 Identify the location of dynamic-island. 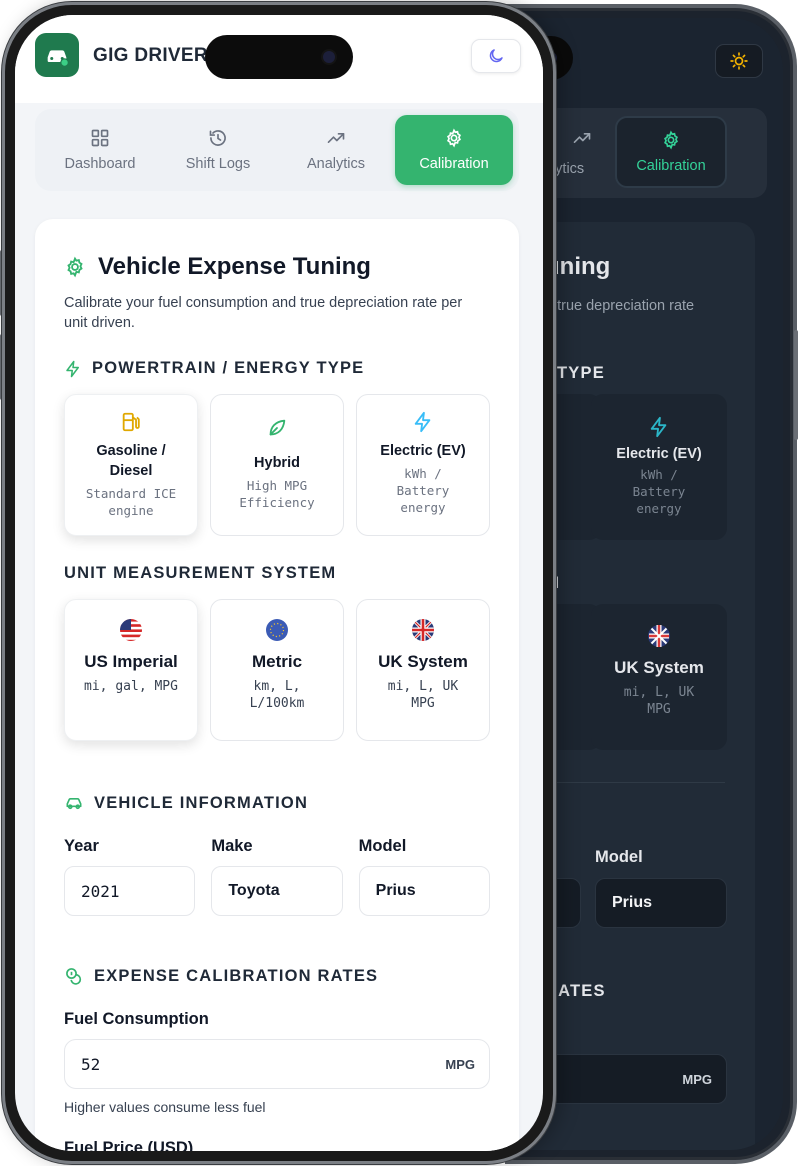
(279, 57).